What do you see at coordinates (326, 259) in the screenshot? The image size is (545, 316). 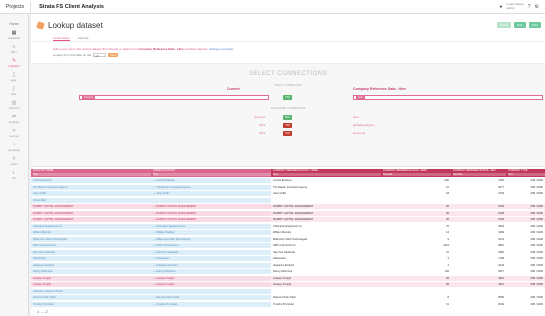 I see `table-cell: Pastoration` at bounding box center [326, 259].